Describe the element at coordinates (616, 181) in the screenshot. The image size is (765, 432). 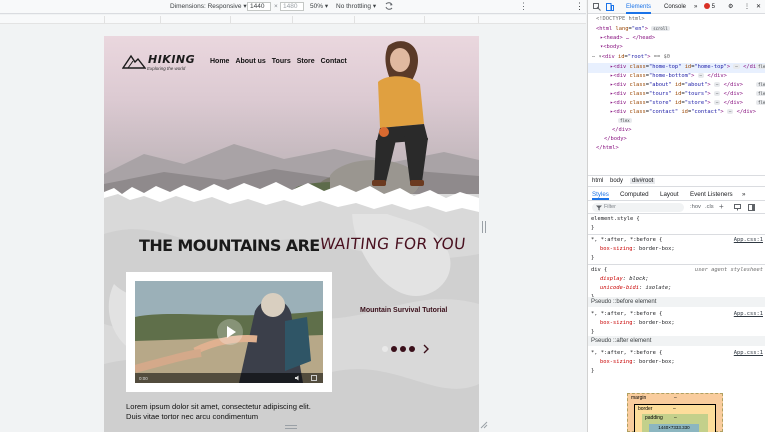
I see `breadcrumb-body: body` at that location.